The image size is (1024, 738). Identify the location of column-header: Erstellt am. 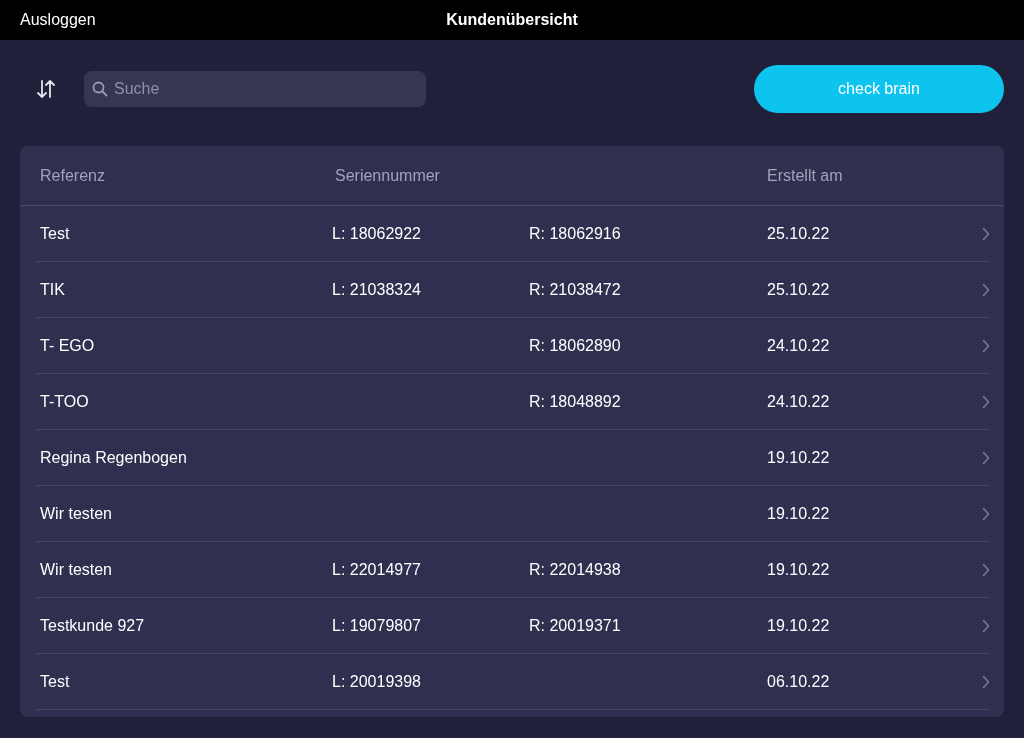
(805, 175).